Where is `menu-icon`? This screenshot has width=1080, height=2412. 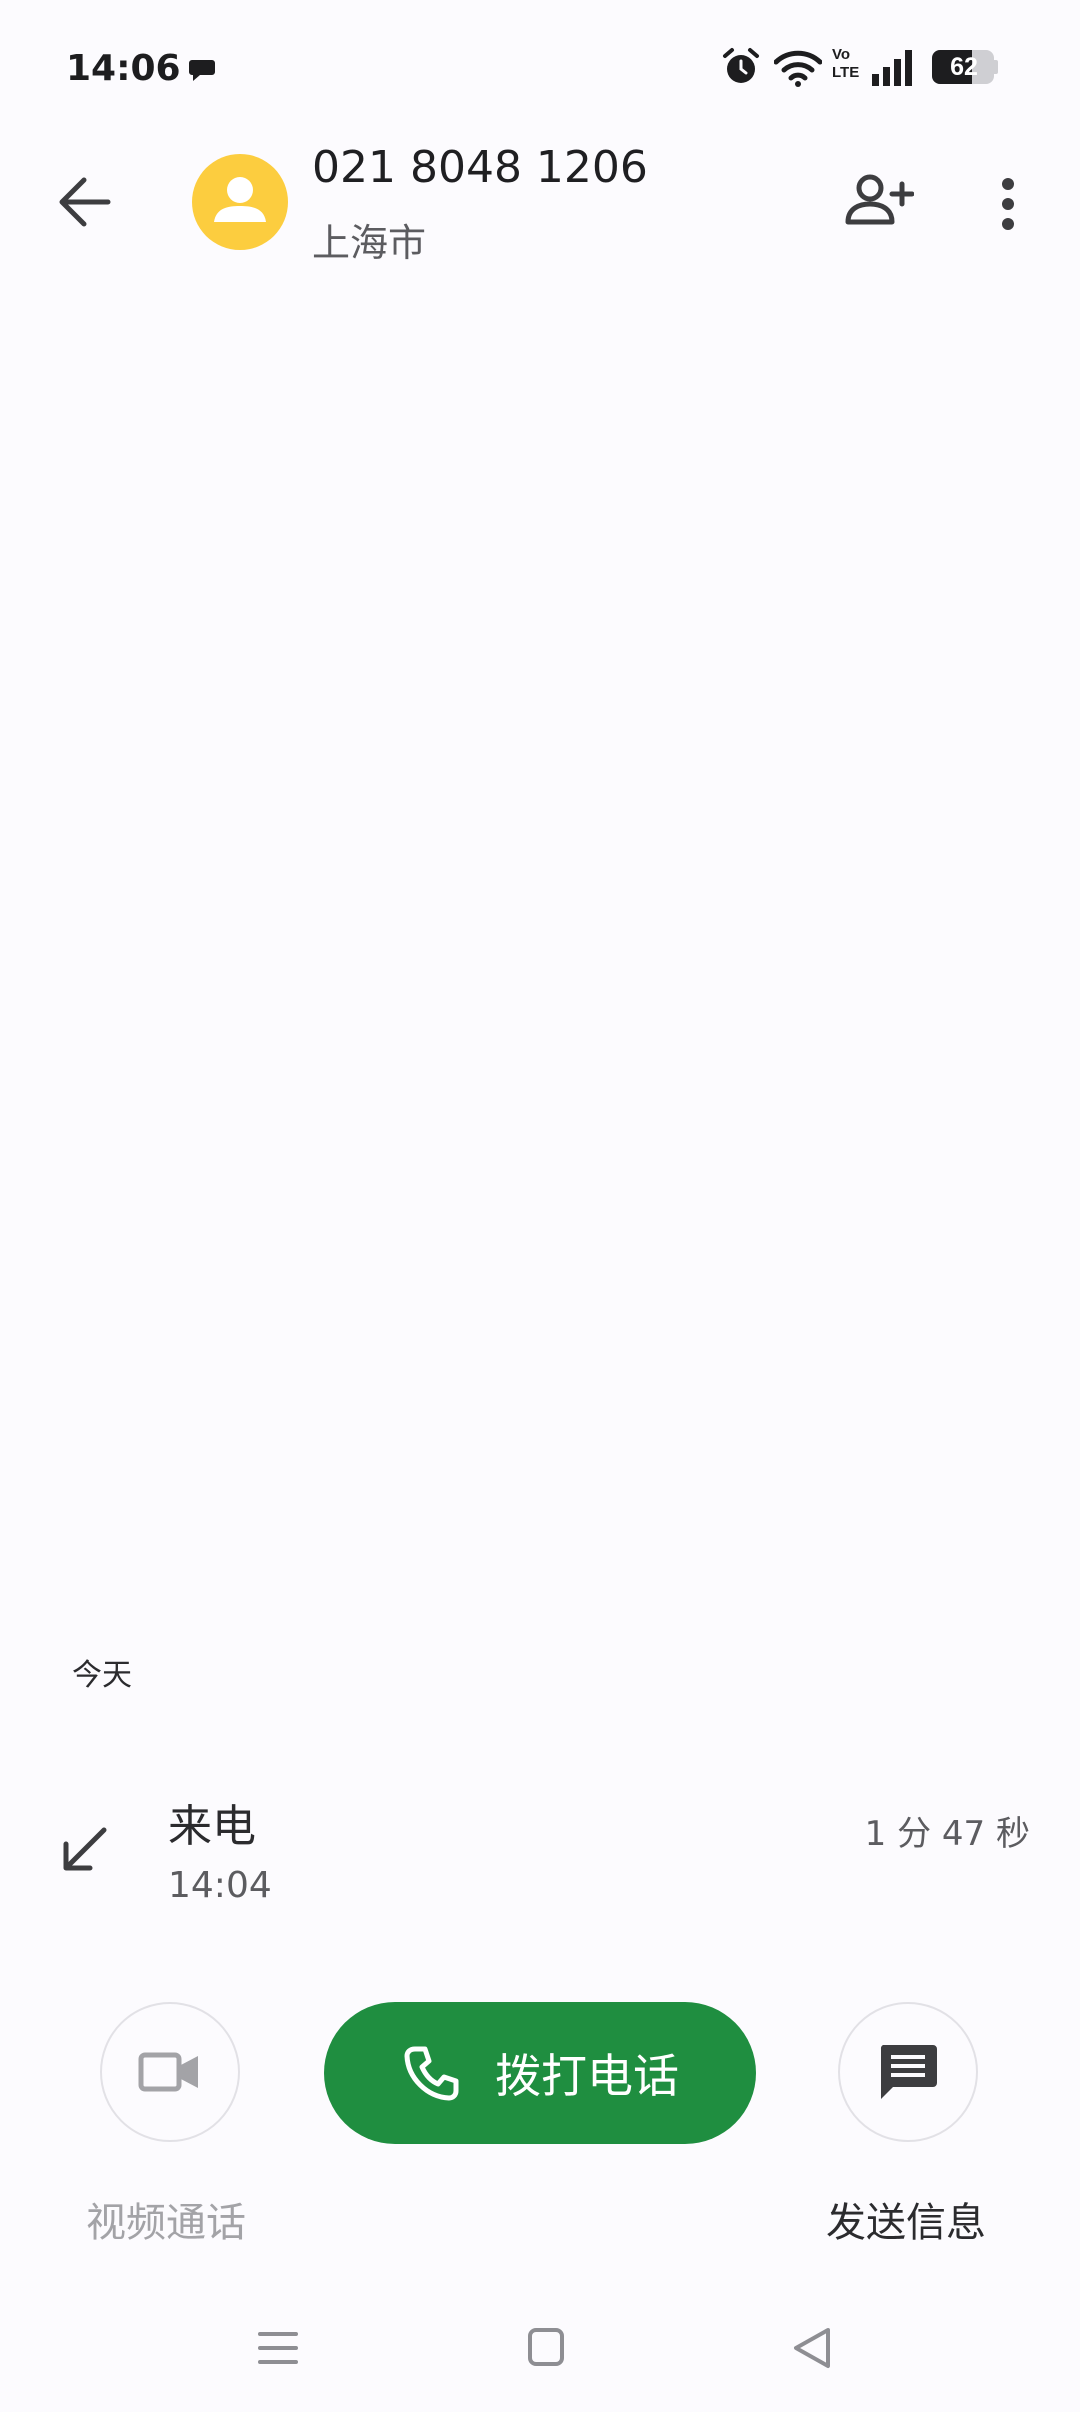
menu-icon is located at coordinates (278, 2348).